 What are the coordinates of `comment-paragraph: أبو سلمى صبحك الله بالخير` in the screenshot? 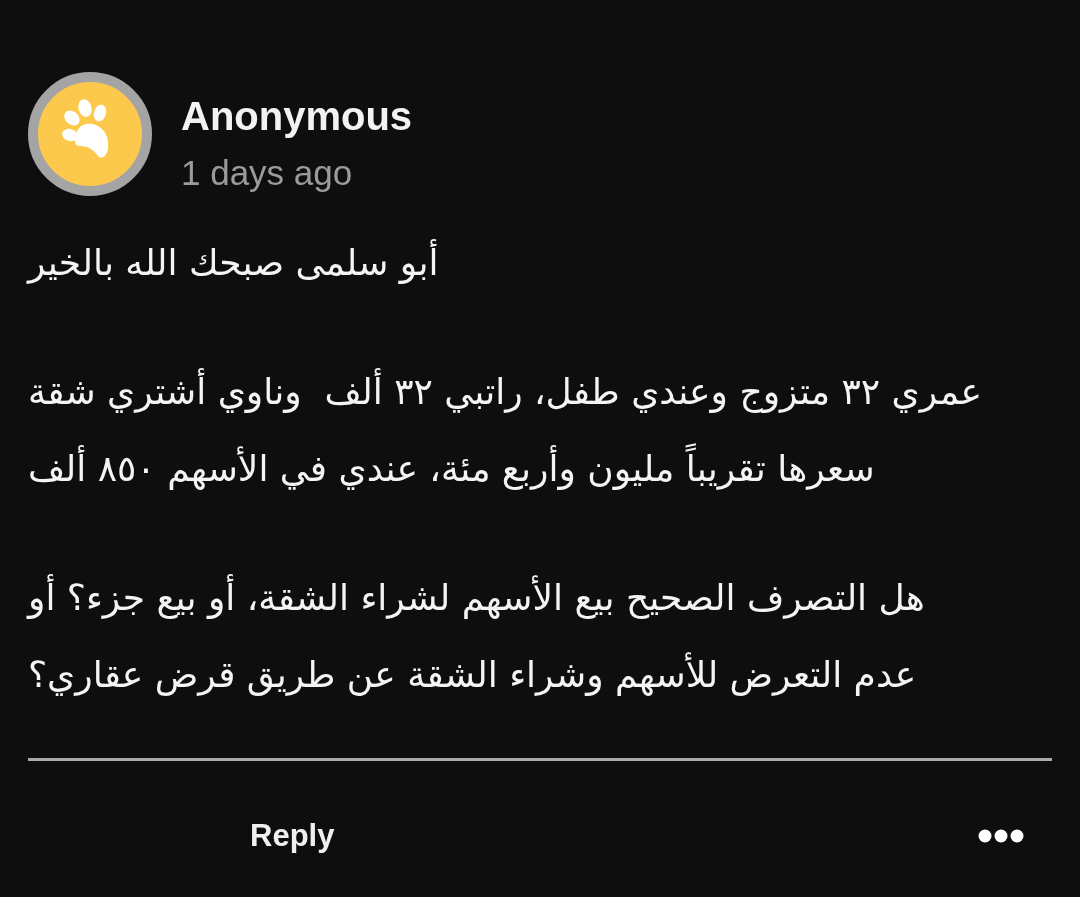 It's located at (233, 262).